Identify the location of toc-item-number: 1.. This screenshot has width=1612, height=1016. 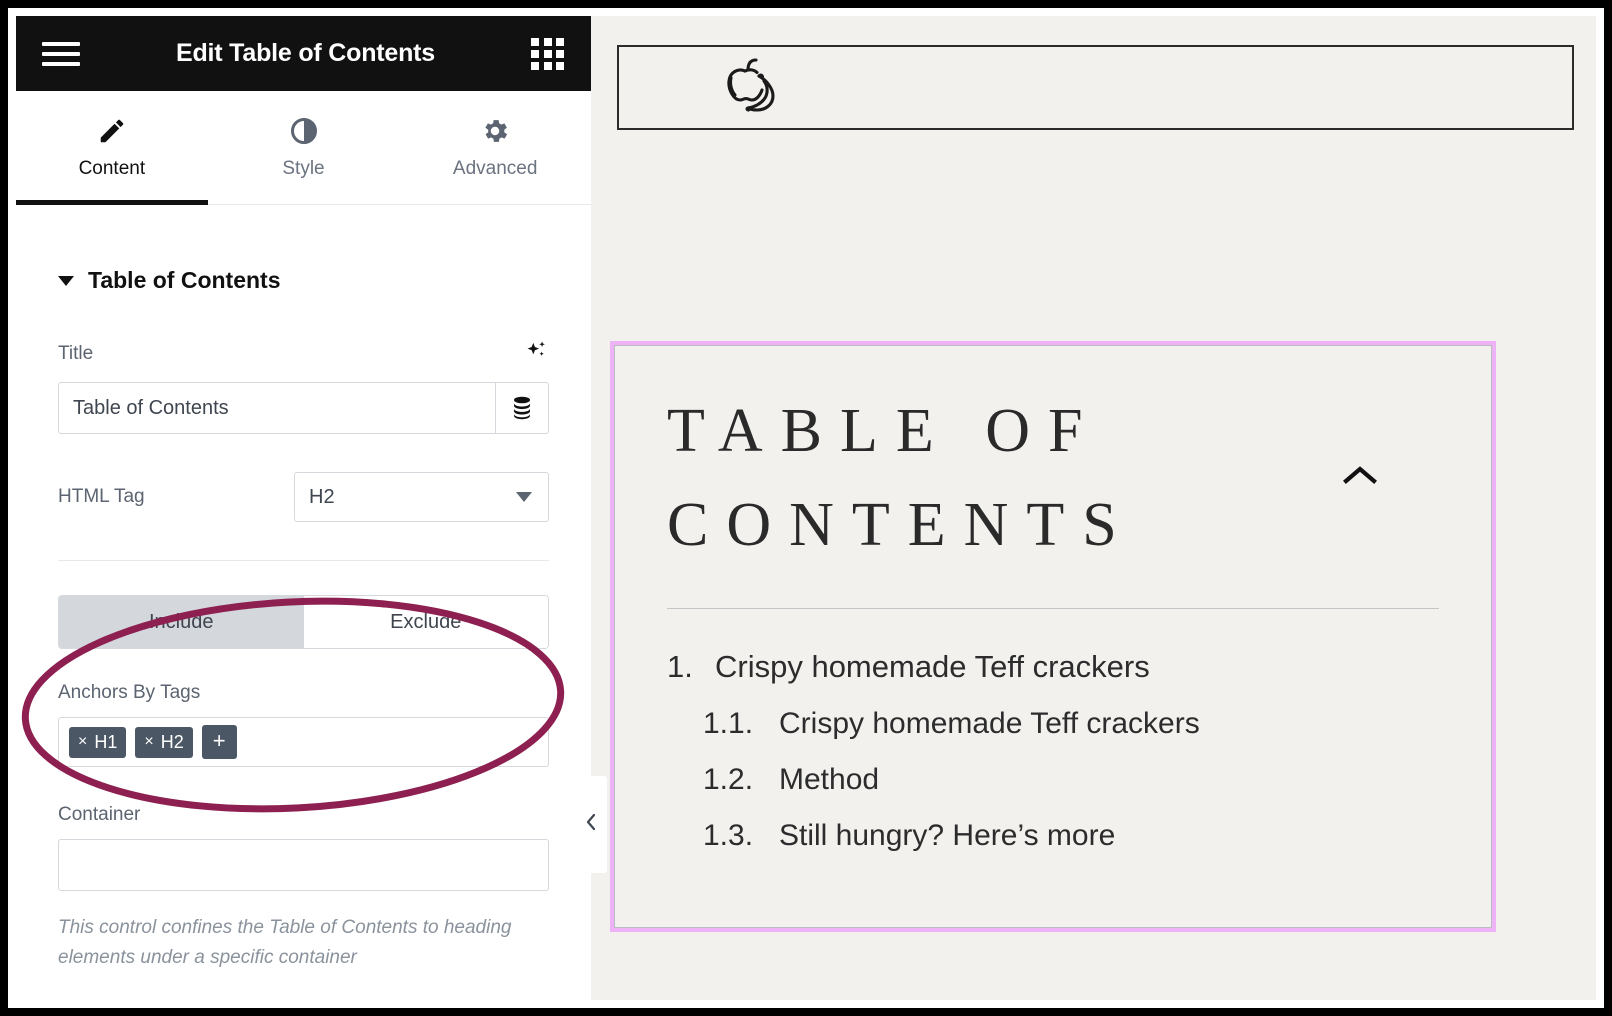
(680, 667).